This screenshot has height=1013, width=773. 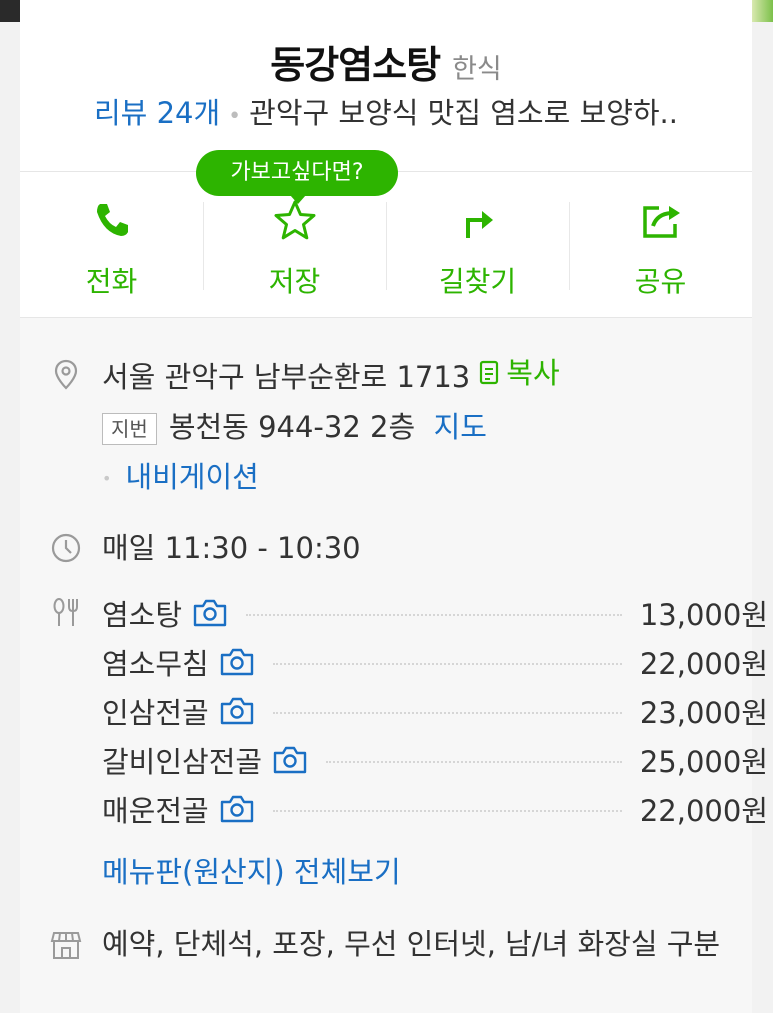 What do you see at coordinates (401, 548) in the screenshot?
I see `hours-row: 매일 11:30 - 10:30` at bounding box center [401, 548].